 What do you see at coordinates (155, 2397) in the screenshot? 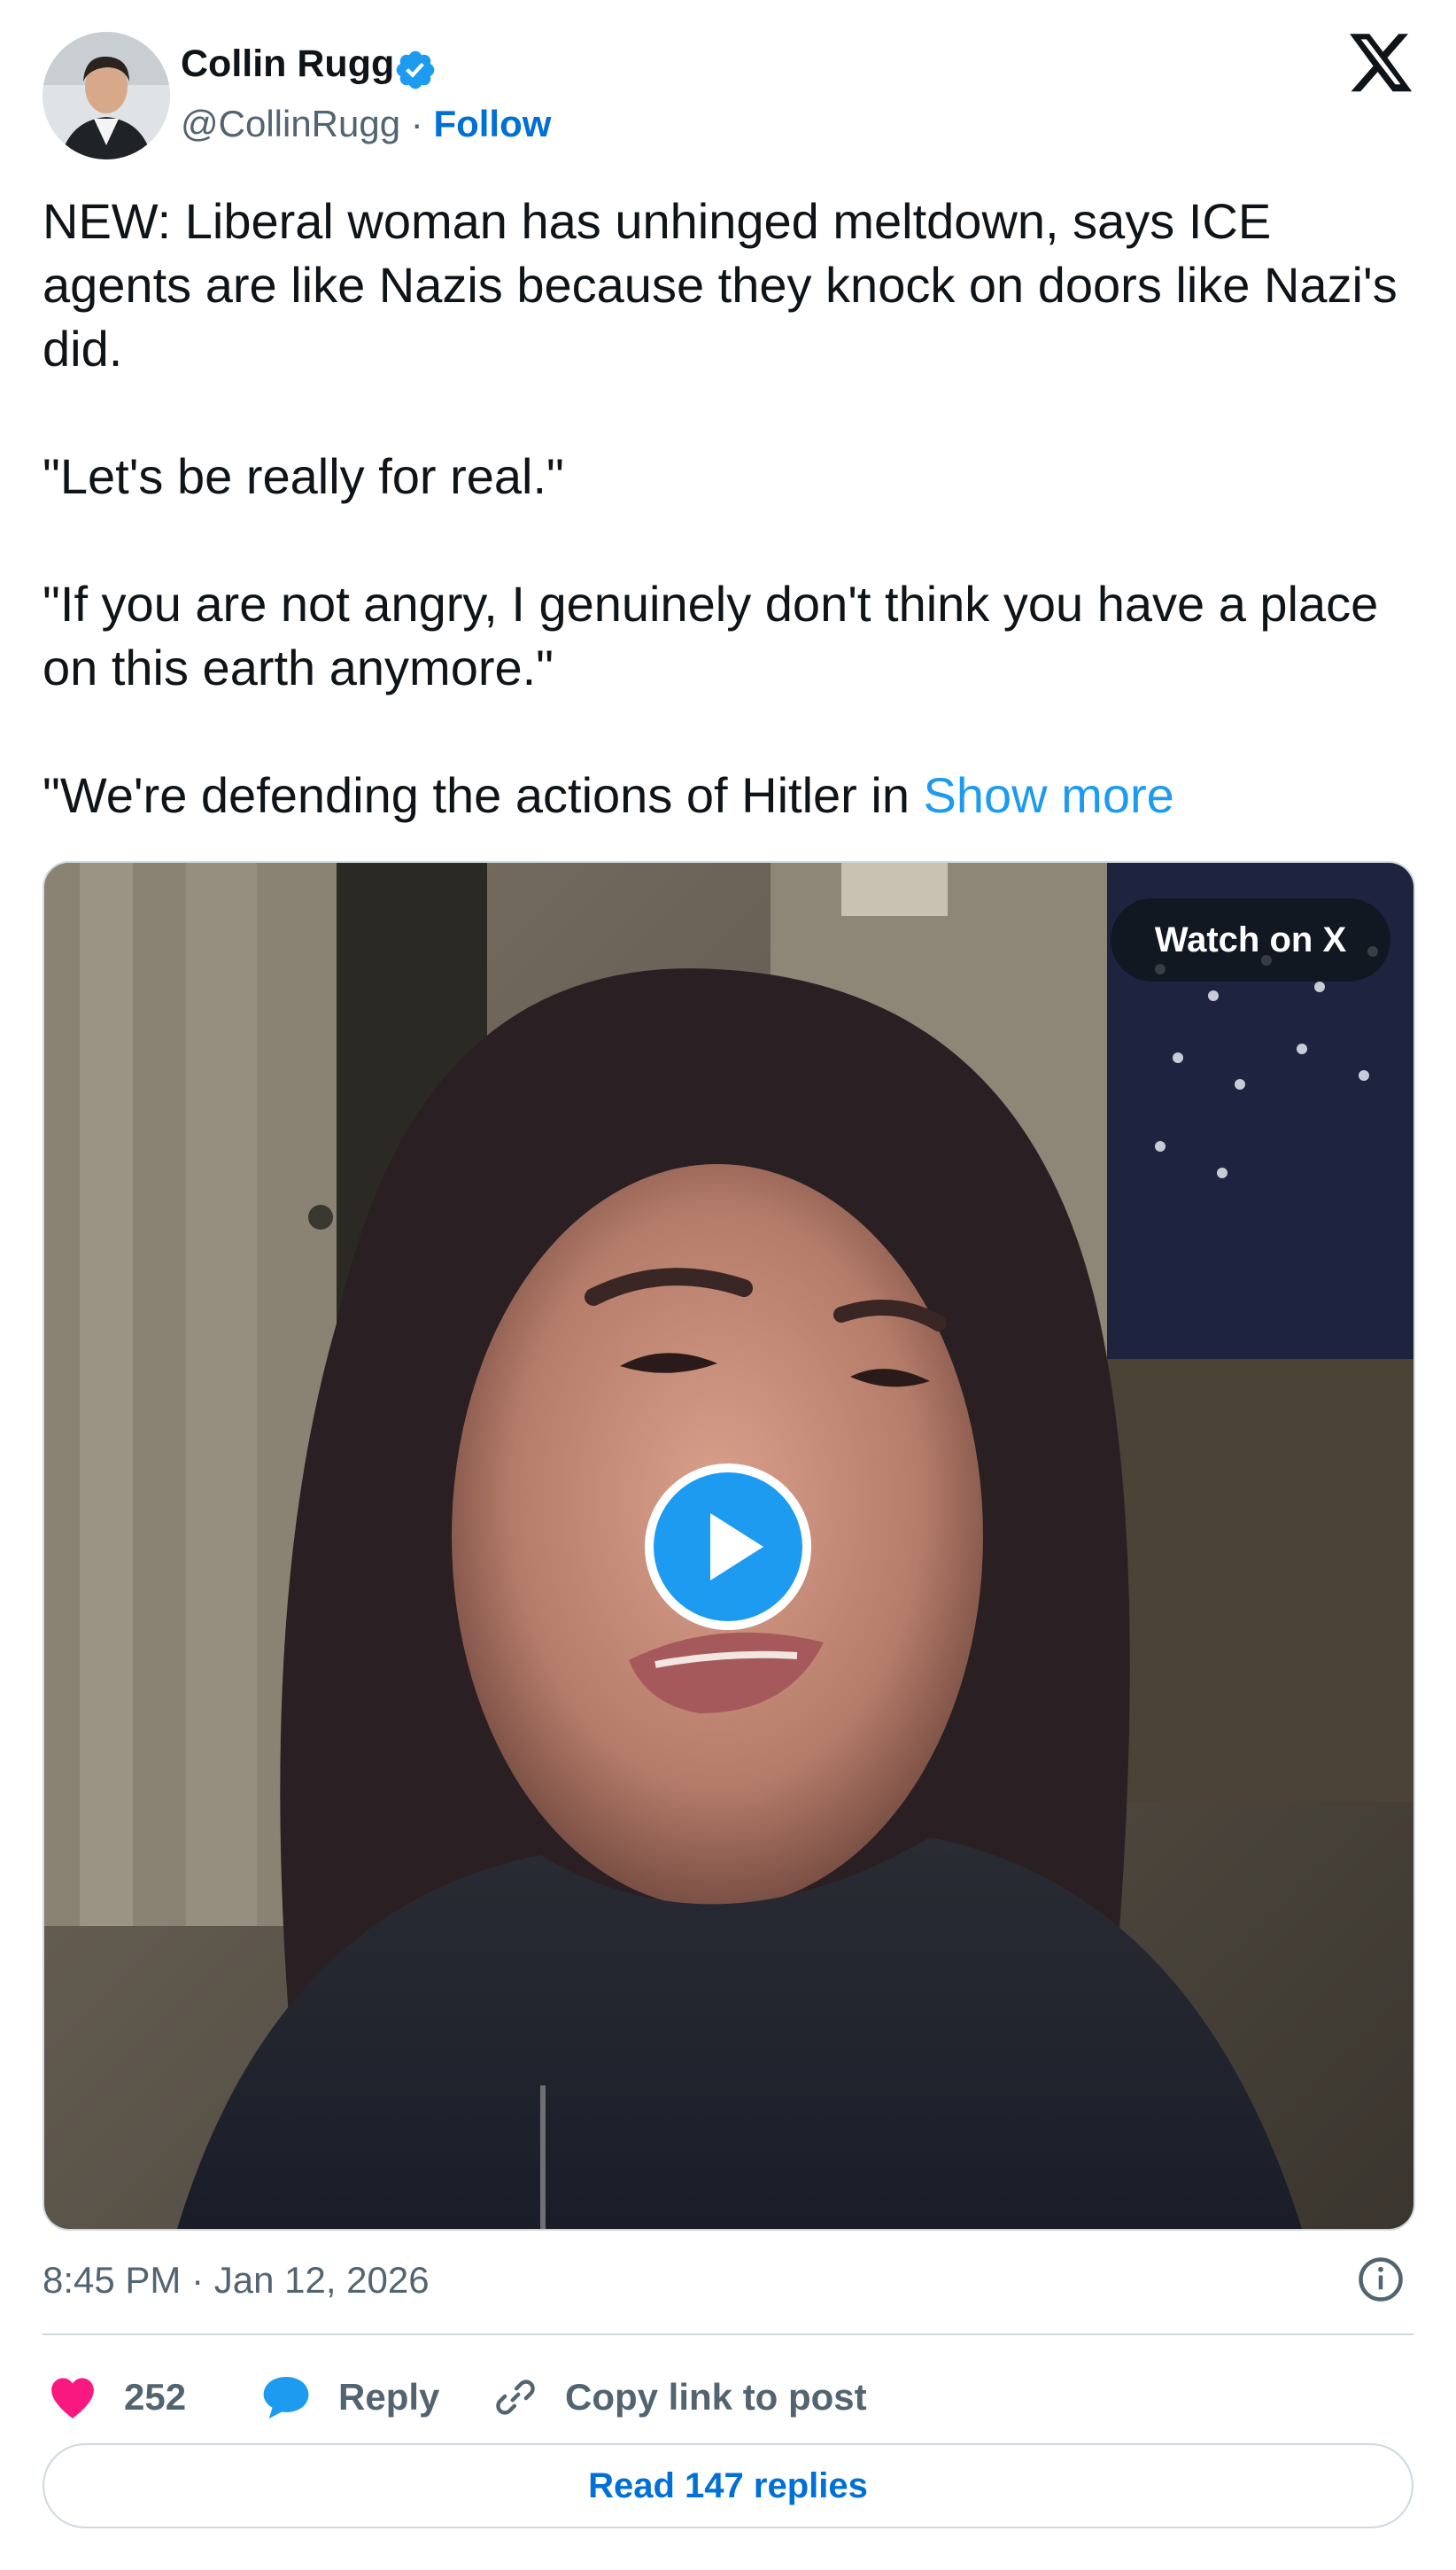
I see `like-count: 252` at bounding box center [155, 2397].